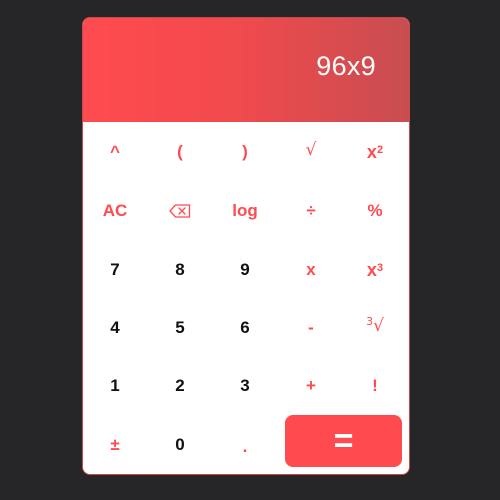 The image size is (500, 500). What do you see at coordinates (380, 150) in the screenshot?
I see `square-exponent: 2` at bounding box center [380, 150].